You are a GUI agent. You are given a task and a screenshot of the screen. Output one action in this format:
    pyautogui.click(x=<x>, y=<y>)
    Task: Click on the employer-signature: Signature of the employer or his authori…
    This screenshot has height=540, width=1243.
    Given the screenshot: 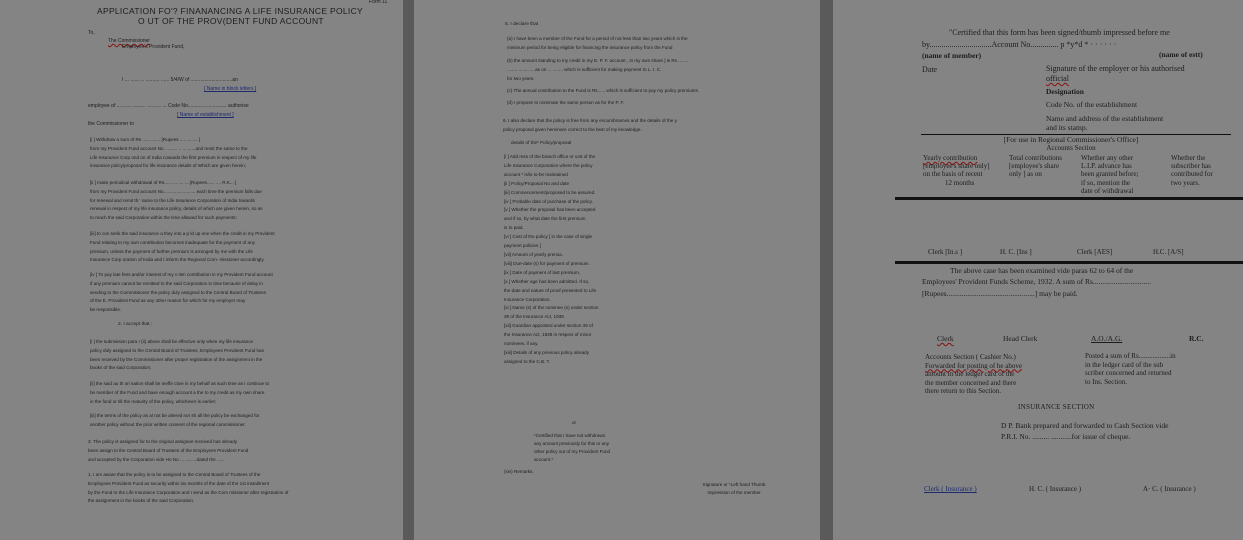 What is the action you would take?
    pyautogui.click(x=1115, y=68)
    